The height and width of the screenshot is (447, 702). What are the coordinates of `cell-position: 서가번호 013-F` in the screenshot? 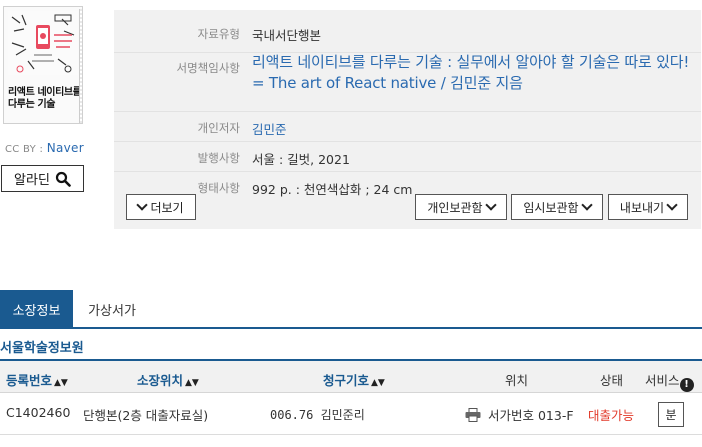 It's located at (531, 415).